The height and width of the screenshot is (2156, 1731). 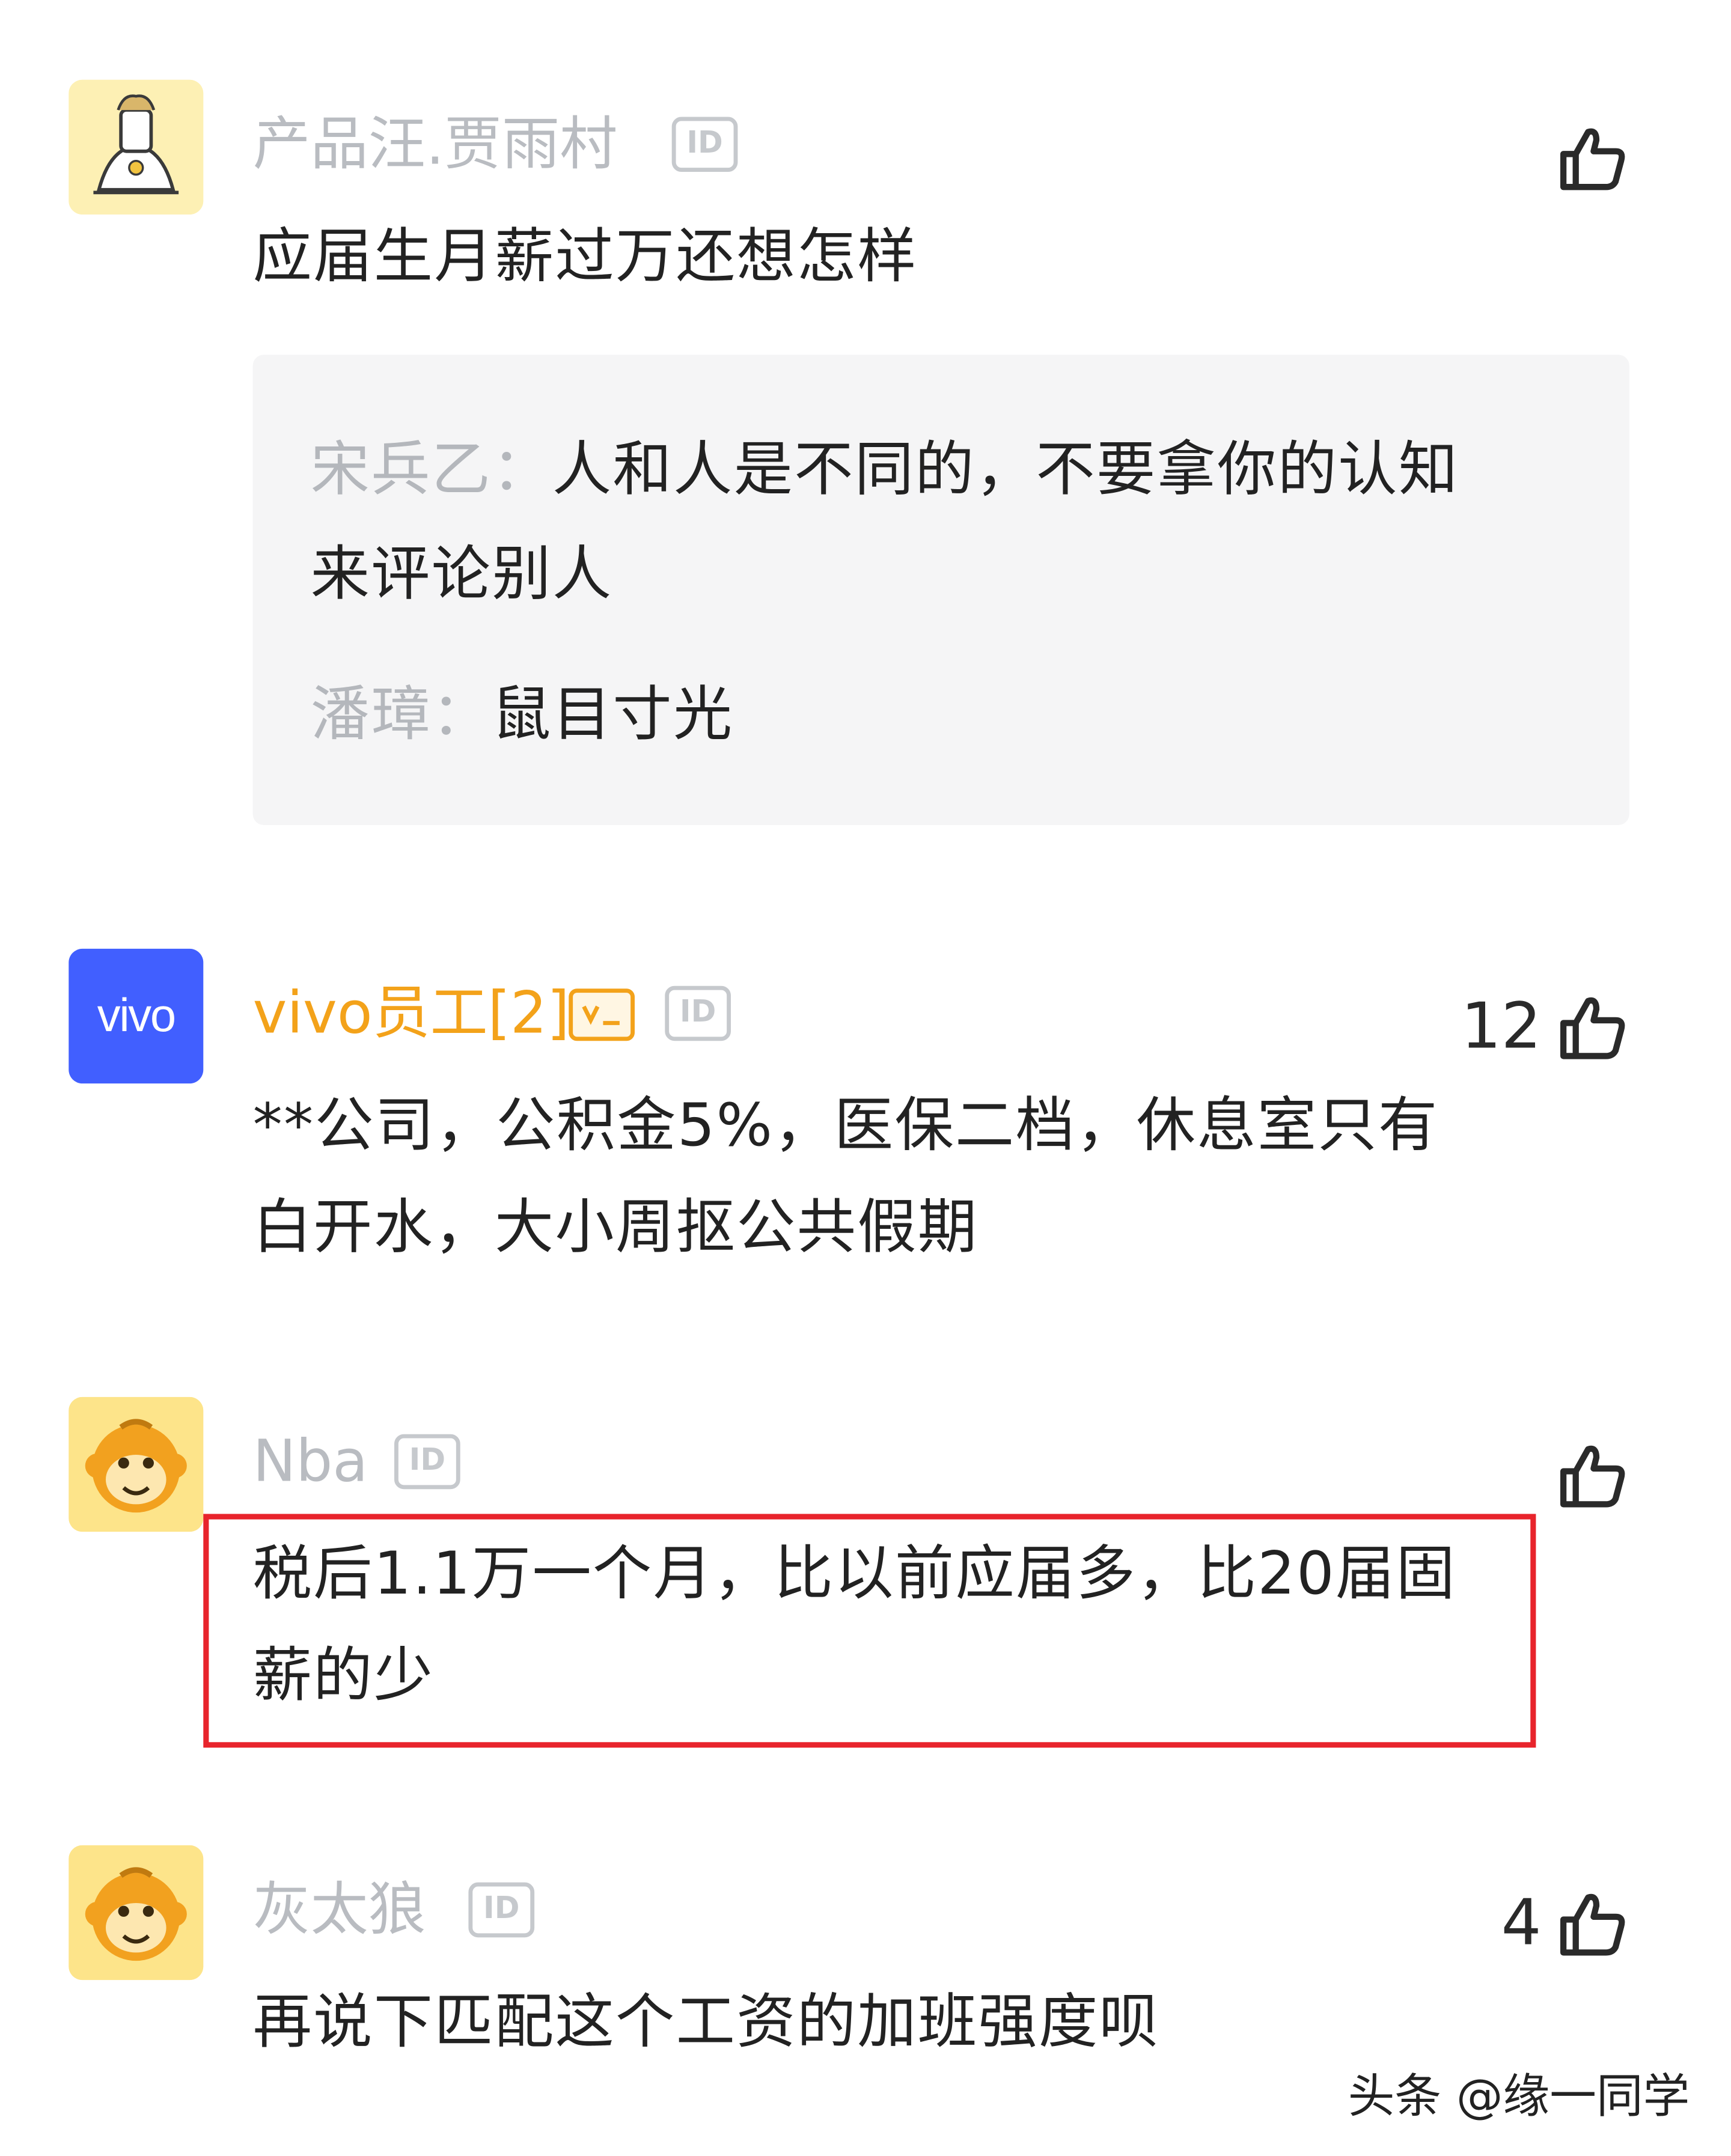 I want to click on vip-badge-icon, so click(x=602, y=1014).